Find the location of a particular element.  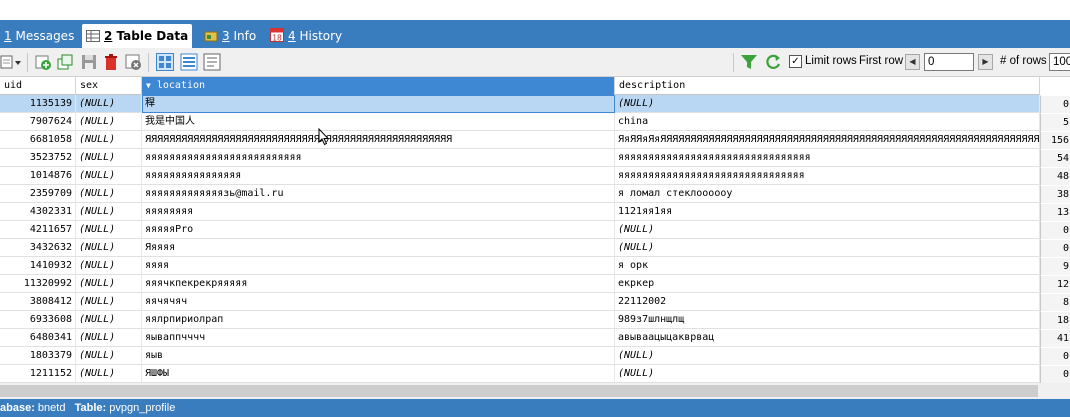

cell-location: яяяяяPro is located at coordinates (378, 230).